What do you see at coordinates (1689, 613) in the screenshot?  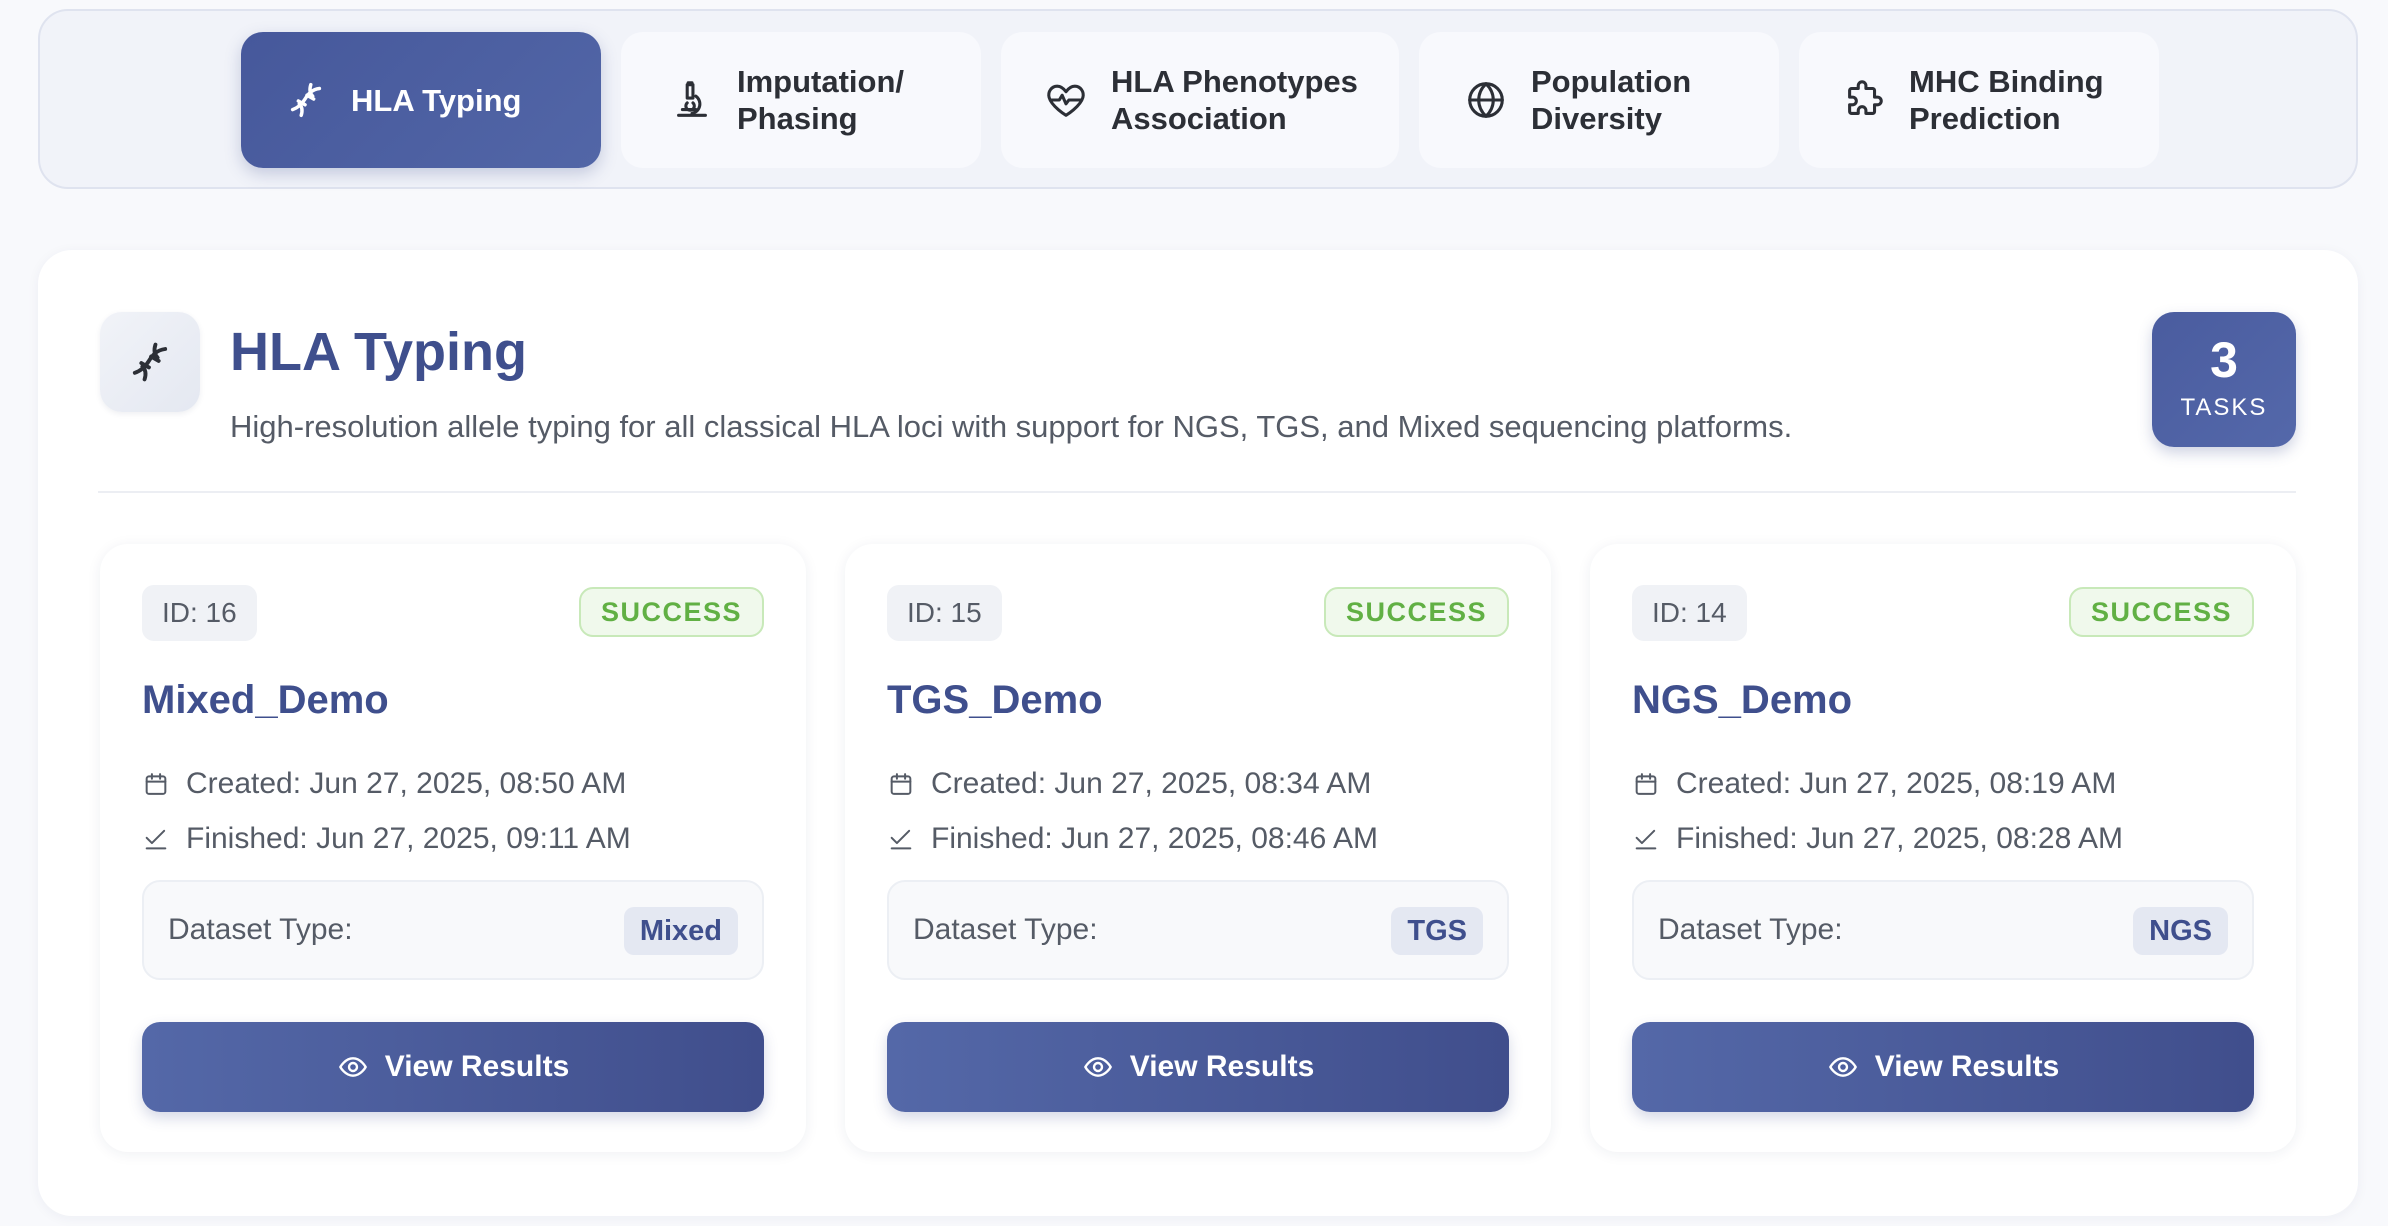 I see `task-id: ID: 14` at bounding box center [1689, 613].